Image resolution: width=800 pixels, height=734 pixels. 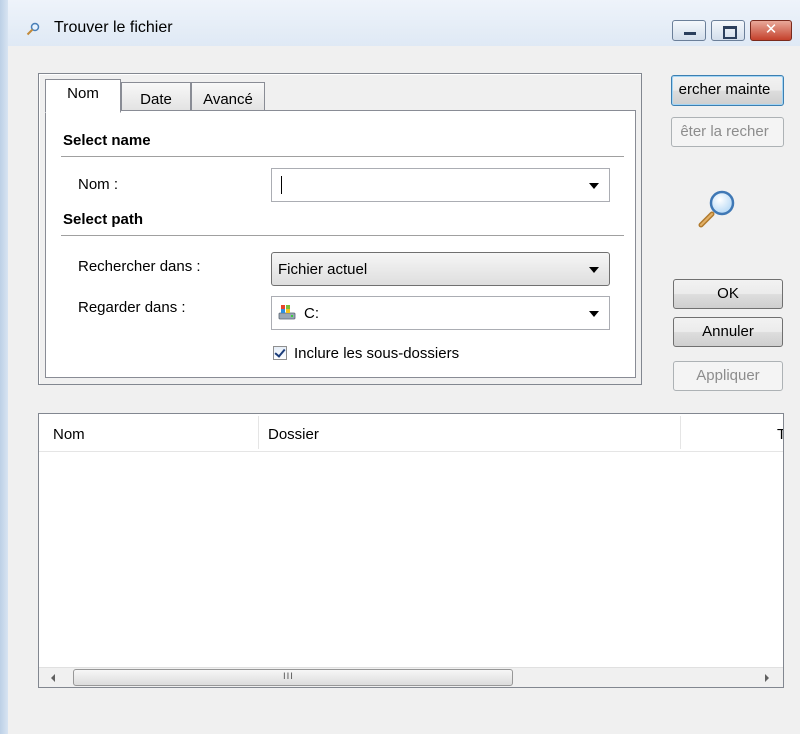 What do you see at coordinates (716, 209) in the screenshot?
I see `magnifier-icon` at bounding box center [716, 209].